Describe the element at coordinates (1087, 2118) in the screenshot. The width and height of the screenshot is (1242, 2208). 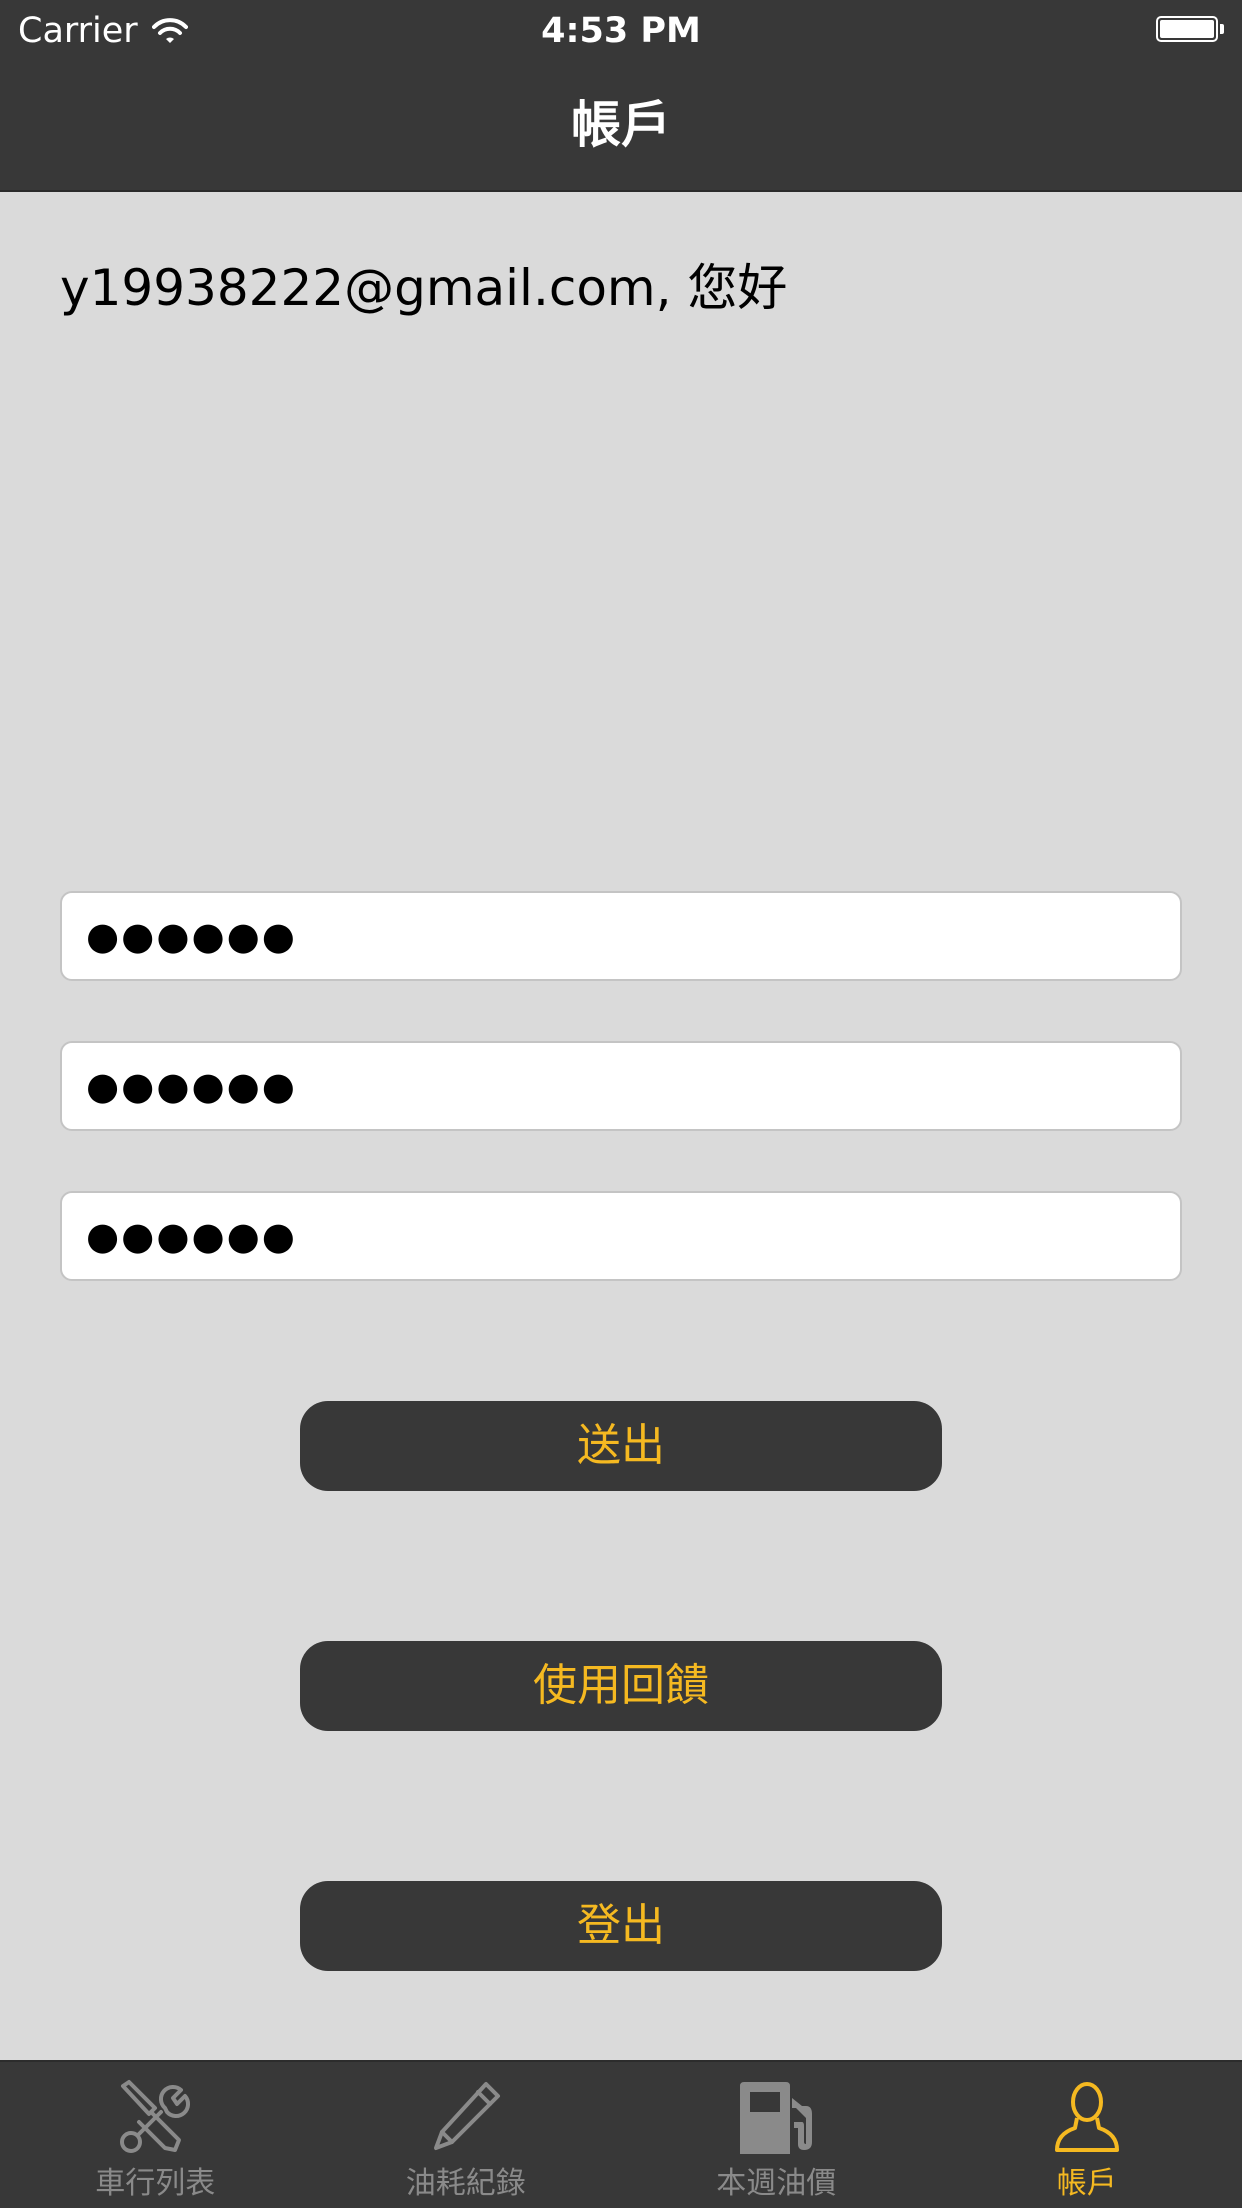
I see `person-icon` at that location.